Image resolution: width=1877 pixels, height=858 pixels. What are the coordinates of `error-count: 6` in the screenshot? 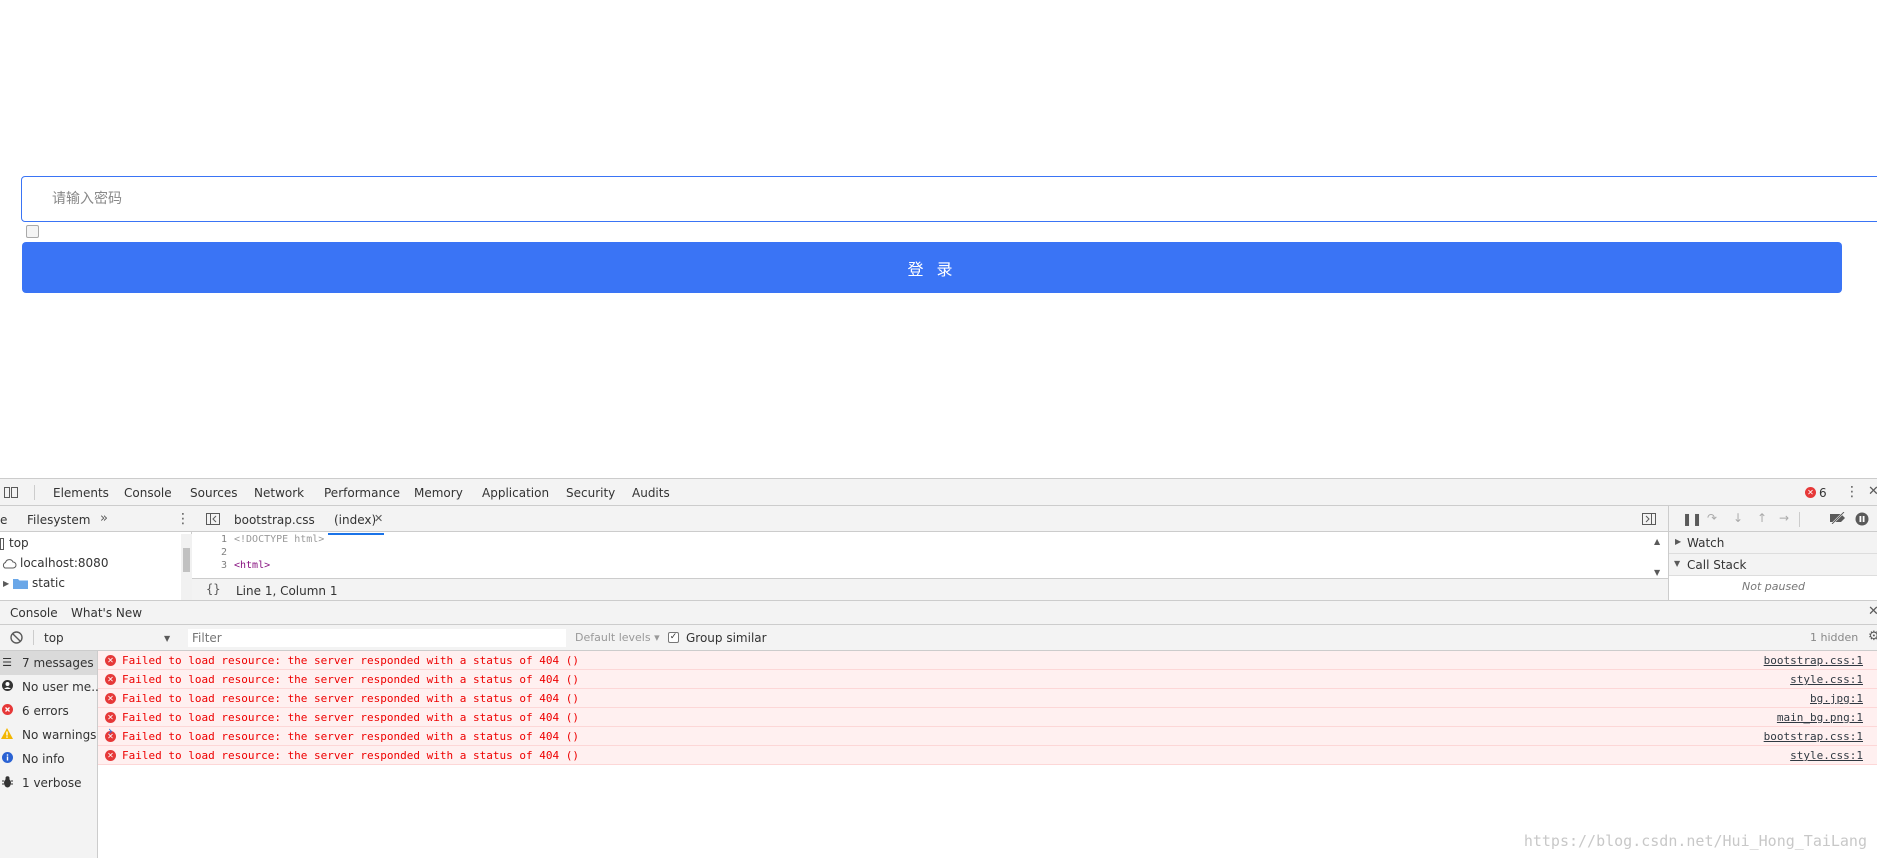 It's located at (1823, 493).